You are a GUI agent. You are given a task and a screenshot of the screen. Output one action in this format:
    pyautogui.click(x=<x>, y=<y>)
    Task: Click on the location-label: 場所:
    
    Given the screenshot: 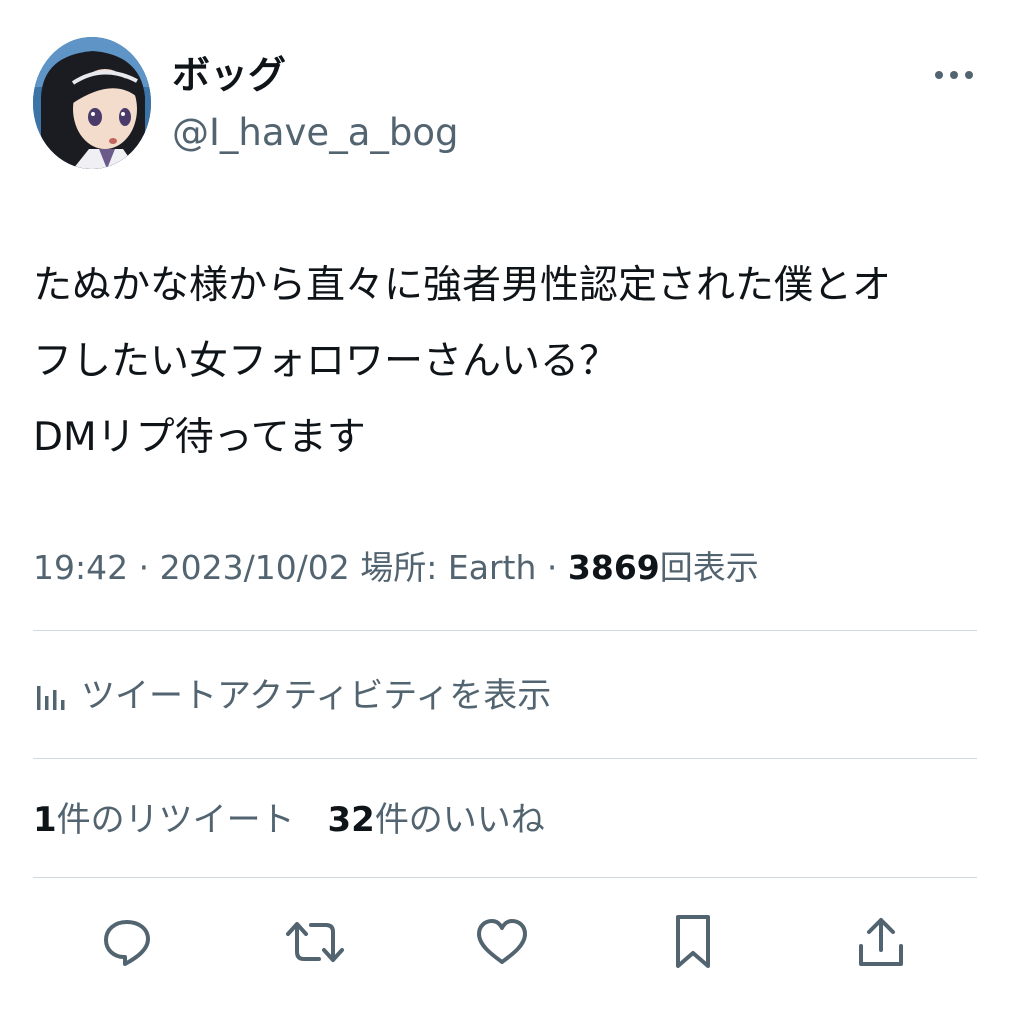 What is the action you would take?
    pyautogui.click(x=404, y=567)
    